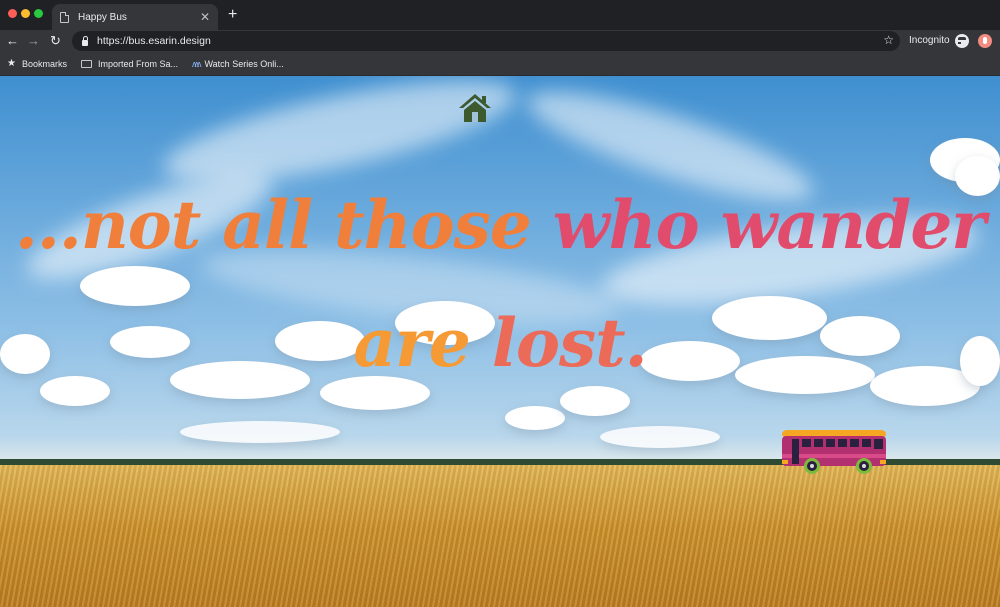 The width and height of the screenshot is (1000, 607). What do you see at coordinates (154, 41) in the screenshot?
I see `url-text: https://bus.esarin.design` at bounding box center [154, 41].